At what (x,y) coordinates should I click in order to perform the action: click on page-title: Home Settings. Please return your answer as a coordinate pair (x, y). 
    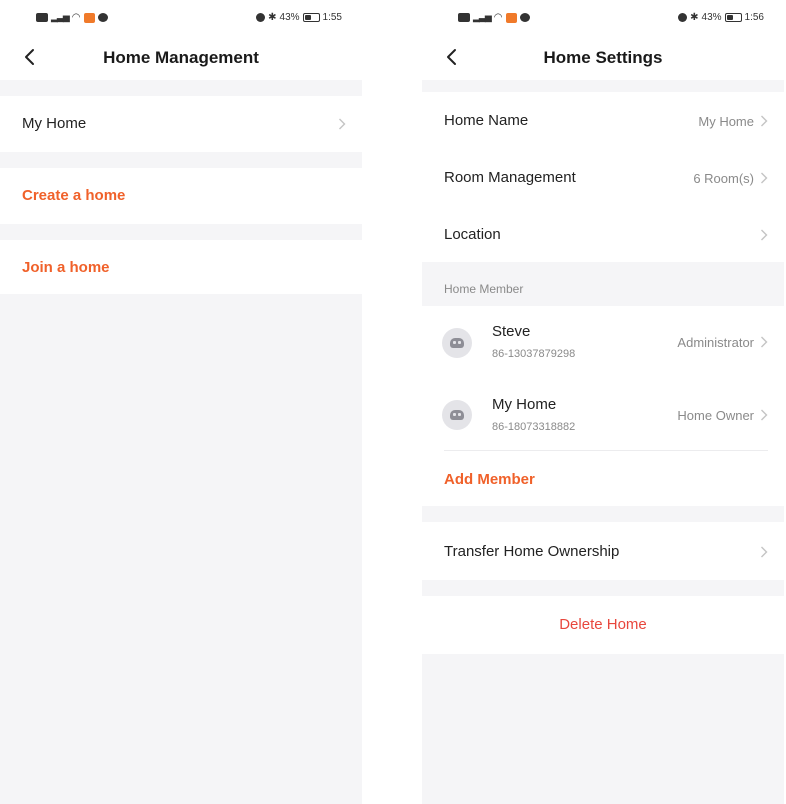
    Looking at the image, I should click on (603, 57).